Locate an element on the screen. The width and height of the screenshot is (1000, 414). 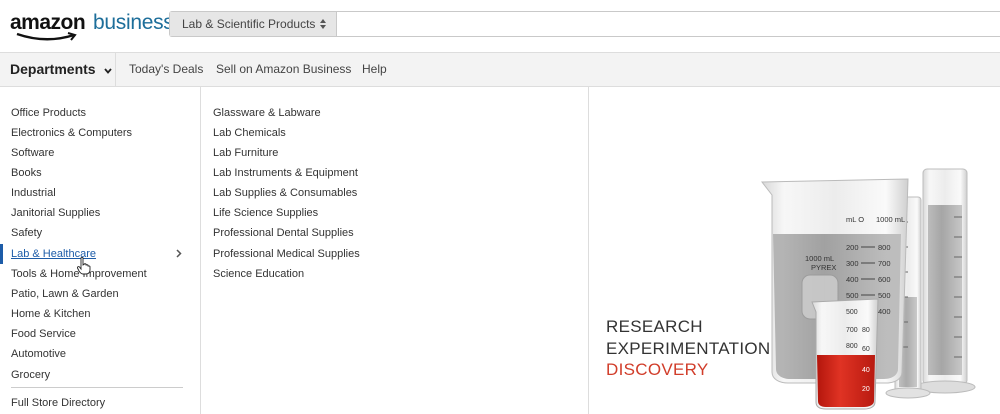
svg-text: 40 is located at coordinates (866, 370).